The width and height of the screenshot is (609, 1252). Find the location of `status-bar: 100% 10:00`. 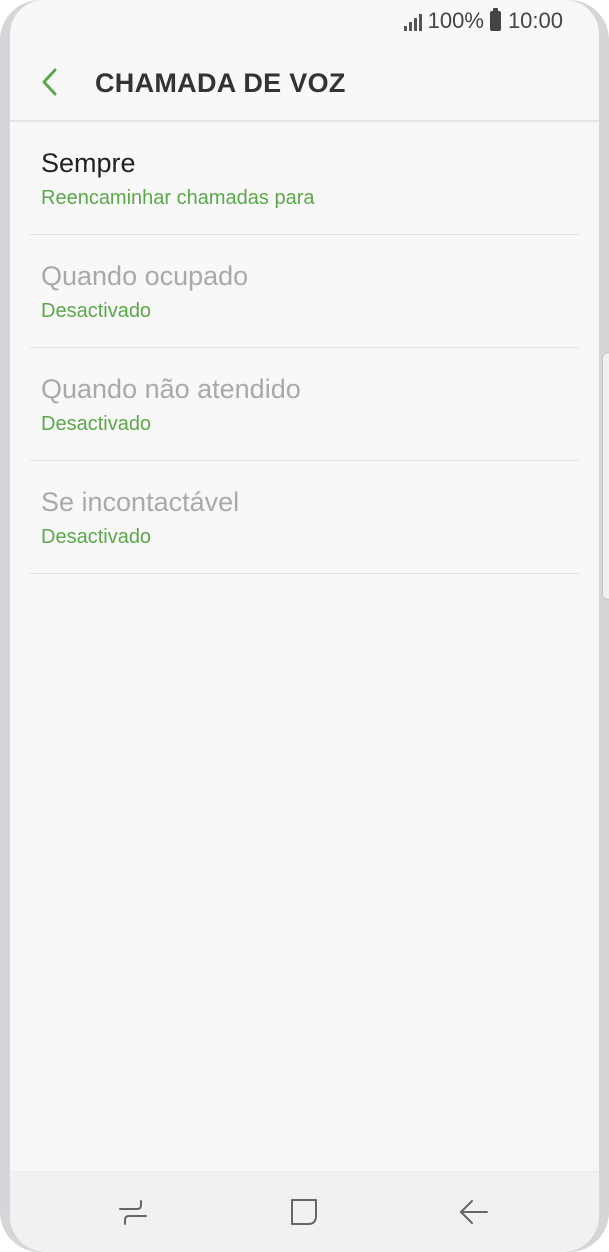

status-bar: 100% 10:00 is located at coordinates (304, 22).